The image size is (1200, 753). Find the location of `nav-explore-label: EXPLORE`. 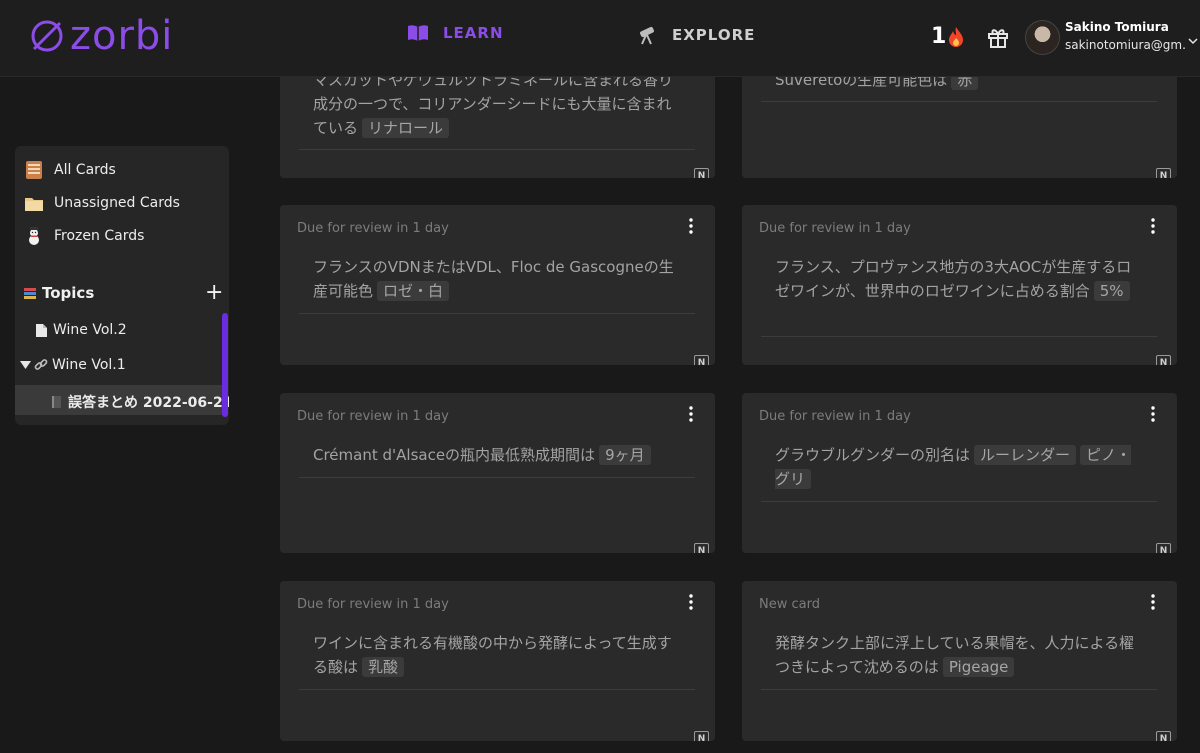

nav-explore-label: EXPLORE is located at coordinates (714, 35).